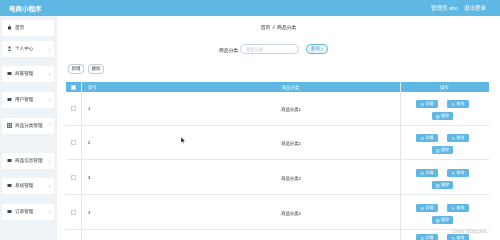 The width and height of the screenshot is (500, 240). I want to click on search-button-label: 查询, so click(315, 48).